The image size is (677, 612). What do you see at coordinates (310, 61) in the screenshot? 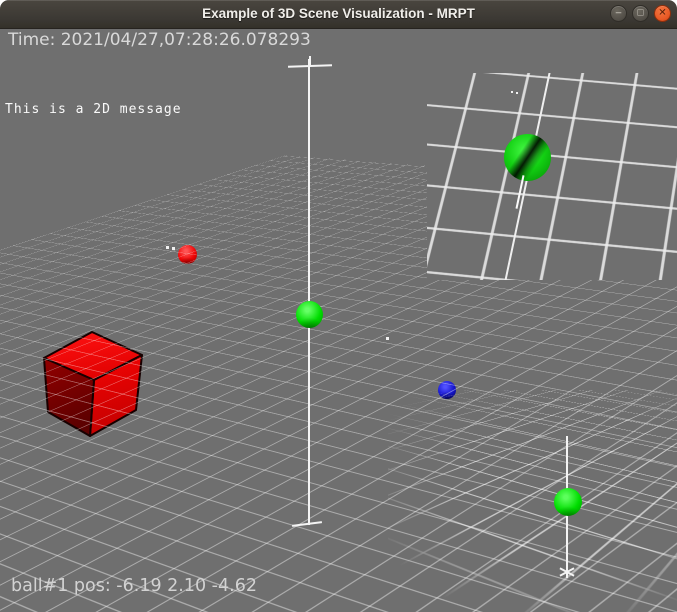
I see `axis-main-top-tick` at bounding box center [310, 61].